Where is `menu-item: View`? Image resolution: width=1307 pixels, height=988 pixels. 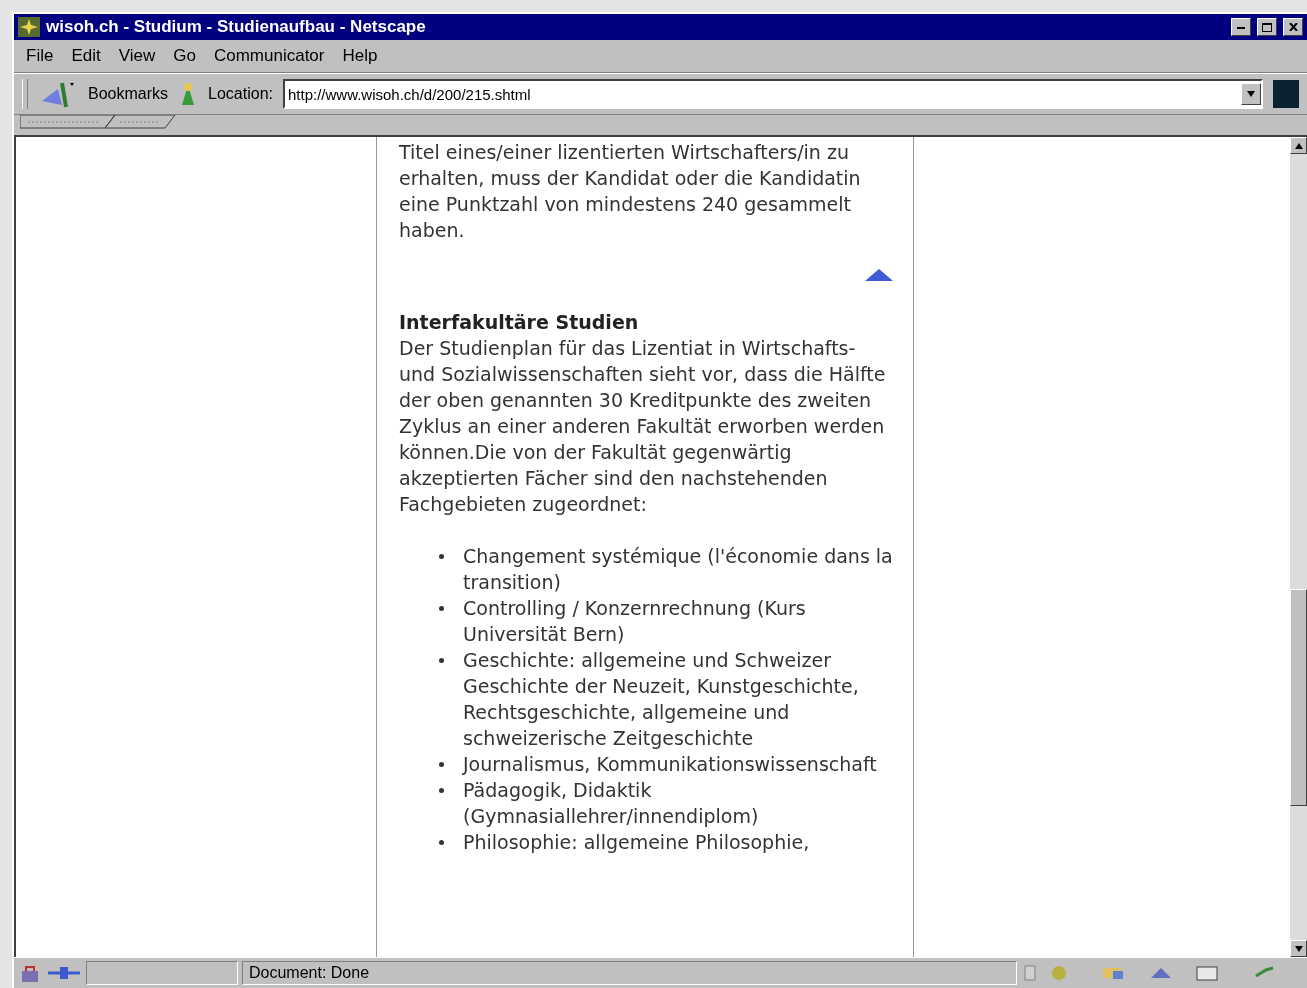
menu-item: View is located at coordinates (137, 56).